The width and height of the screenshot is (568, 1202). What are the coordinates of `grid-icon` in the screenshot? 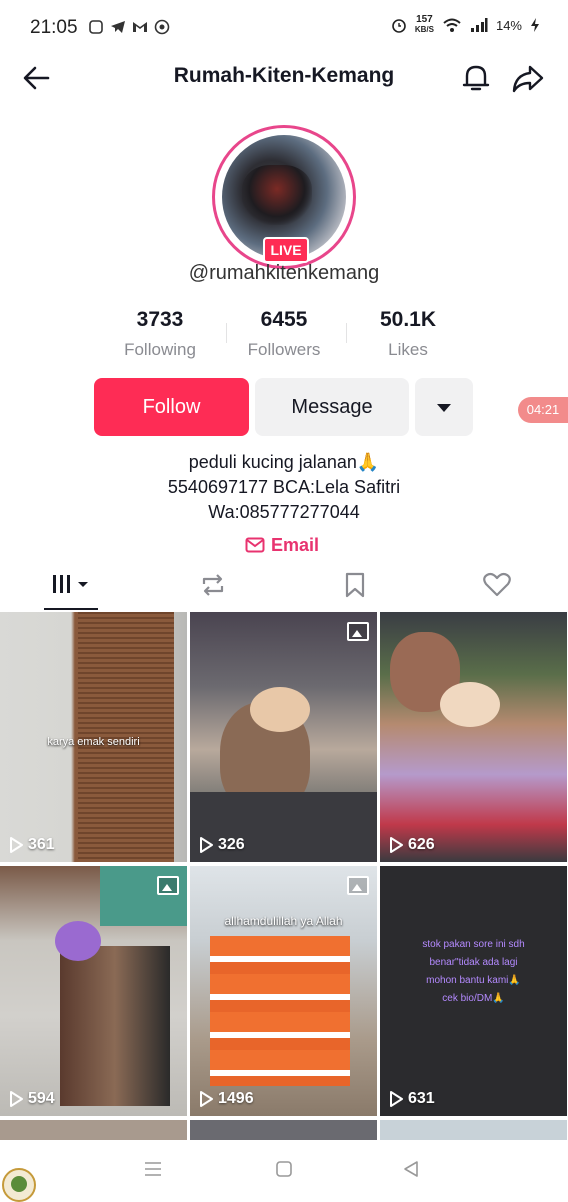 It's located at (70, 584).